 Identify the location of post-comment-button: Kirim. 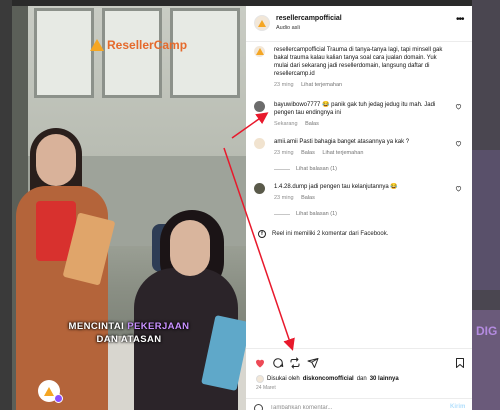
(457, 407).